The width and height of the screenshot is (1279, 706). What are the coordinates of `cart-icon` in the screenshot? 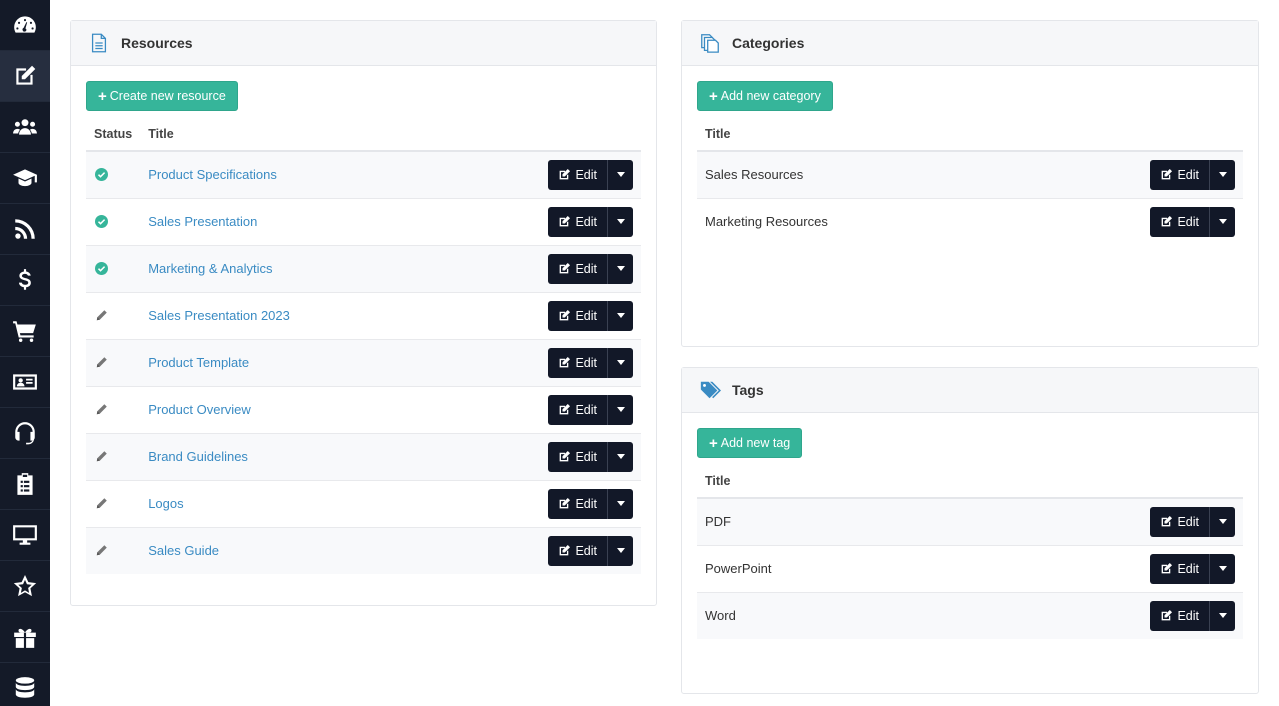 It's located at (24, 331).